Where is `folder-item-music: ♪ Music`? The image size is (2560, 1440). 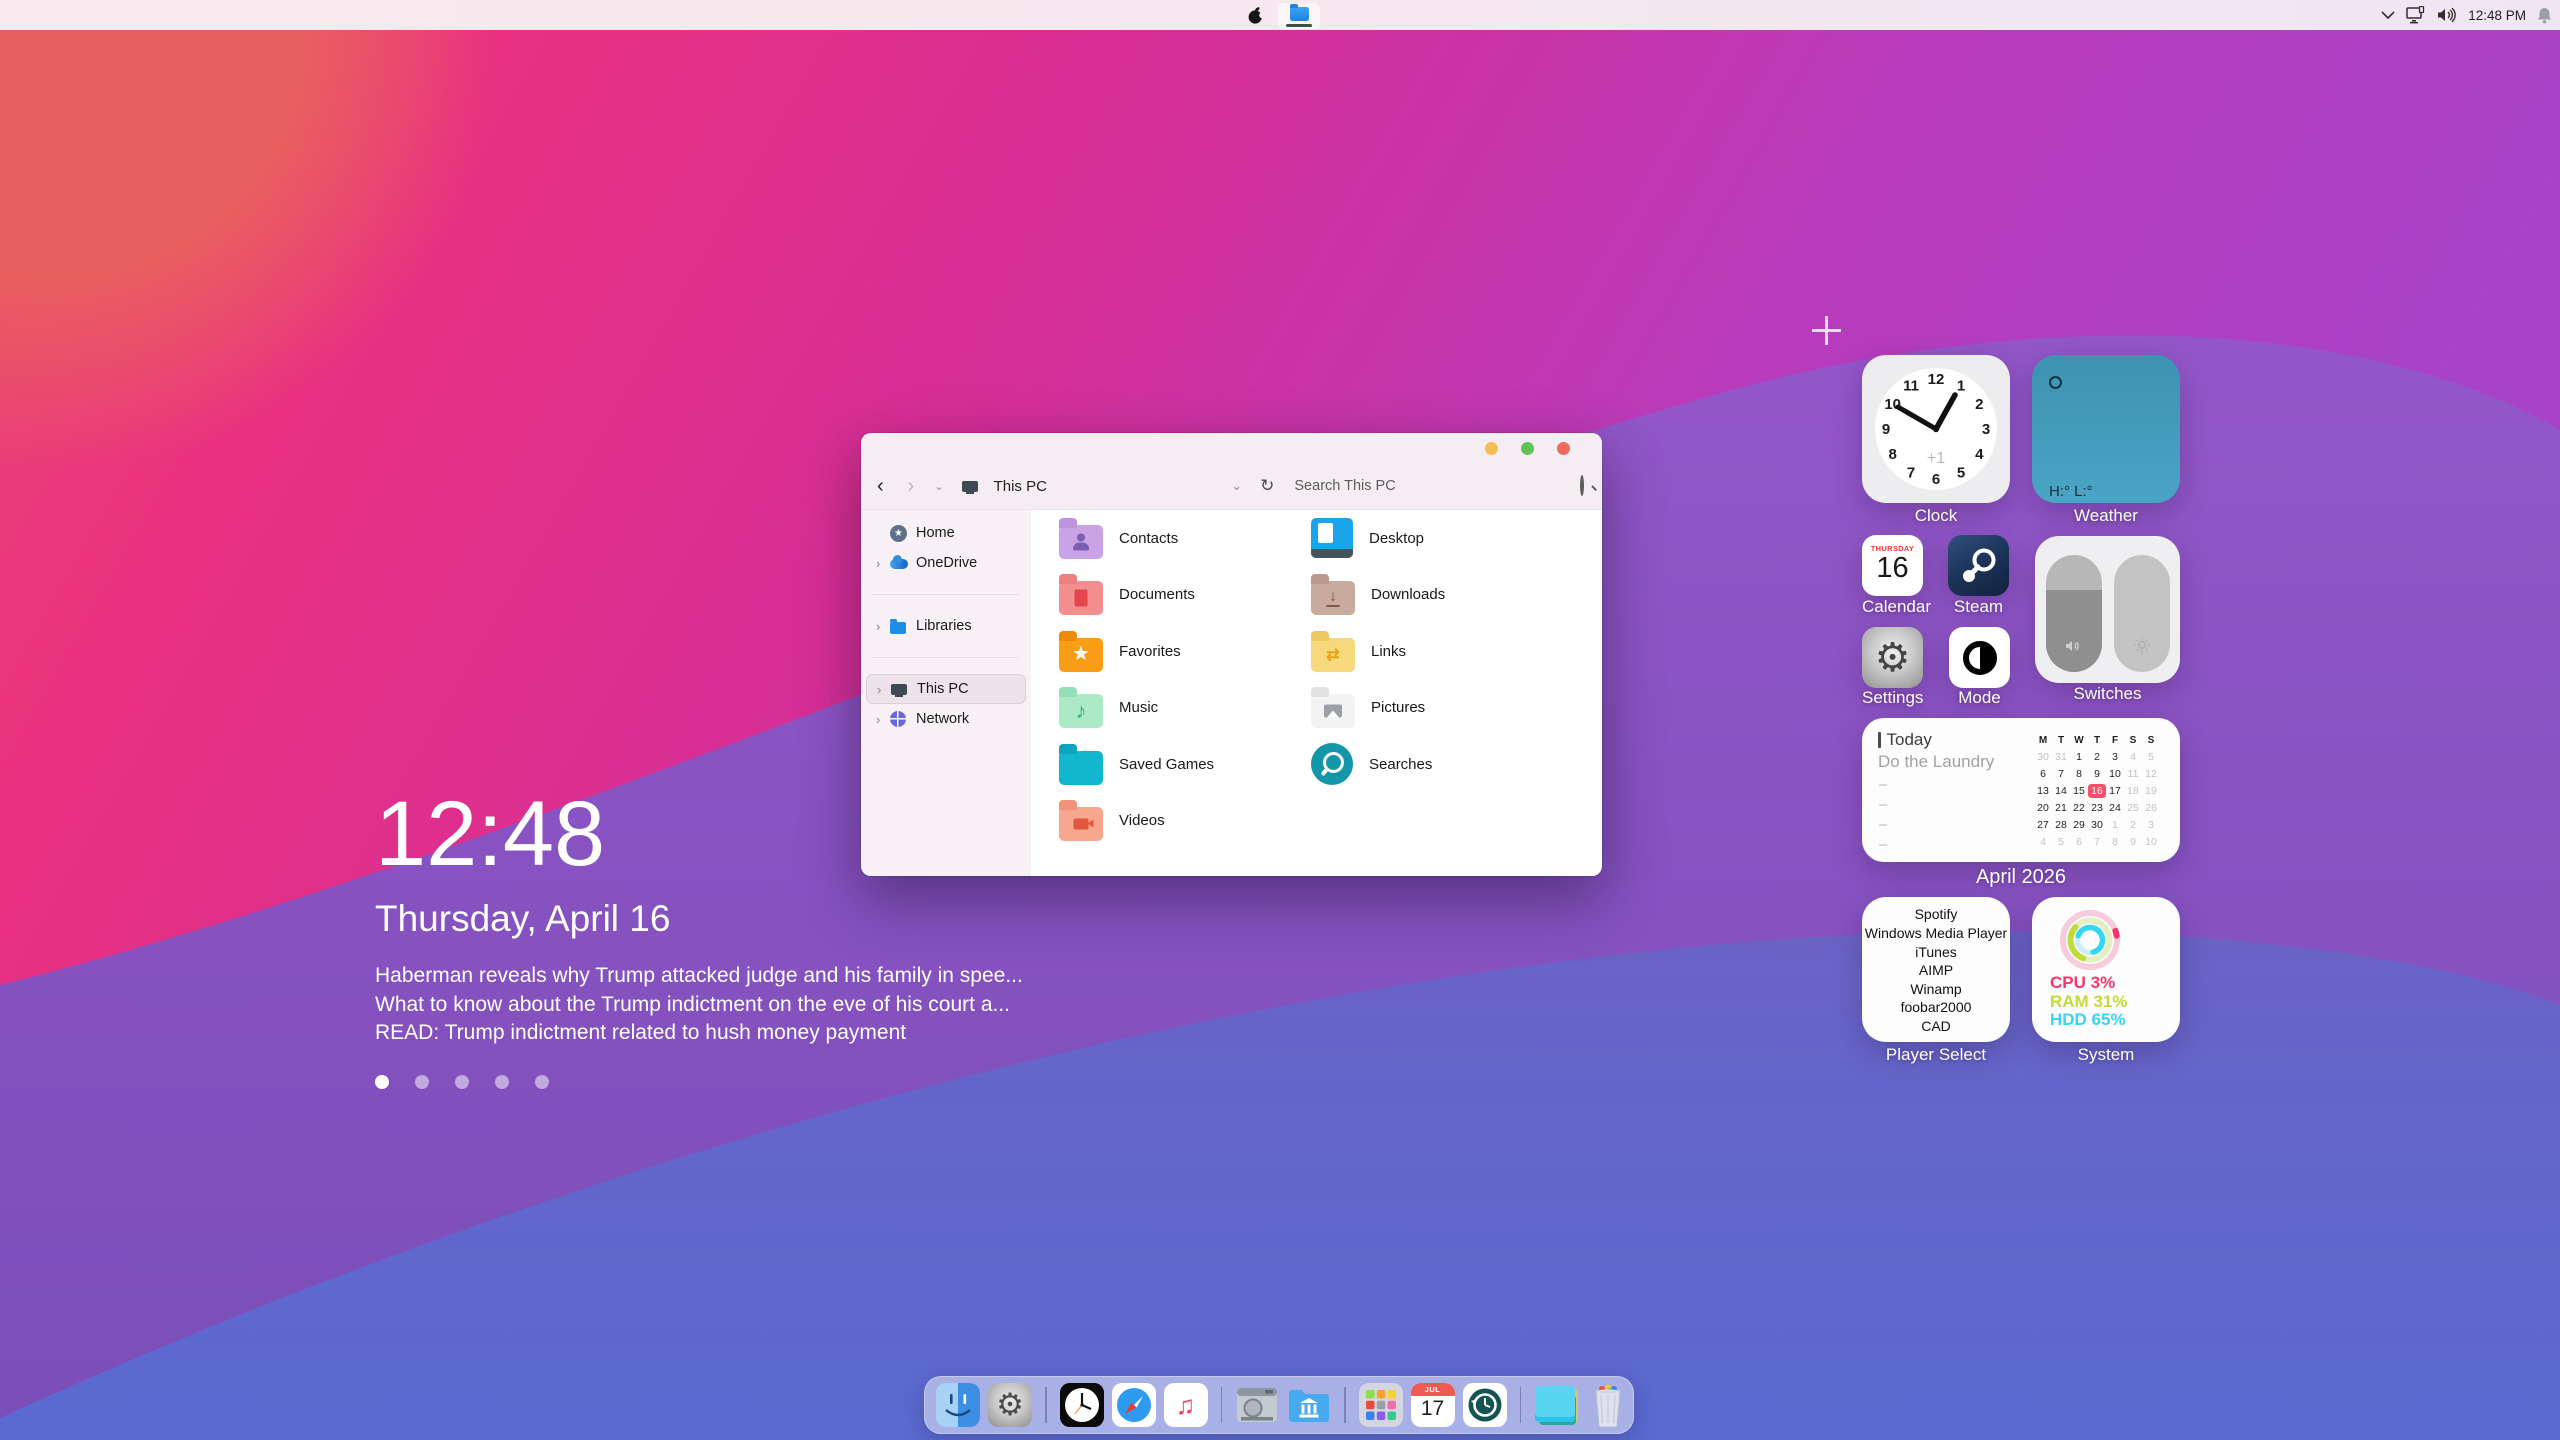
folder-item-music: ♪ Music is located at coordinates (1136, 708).